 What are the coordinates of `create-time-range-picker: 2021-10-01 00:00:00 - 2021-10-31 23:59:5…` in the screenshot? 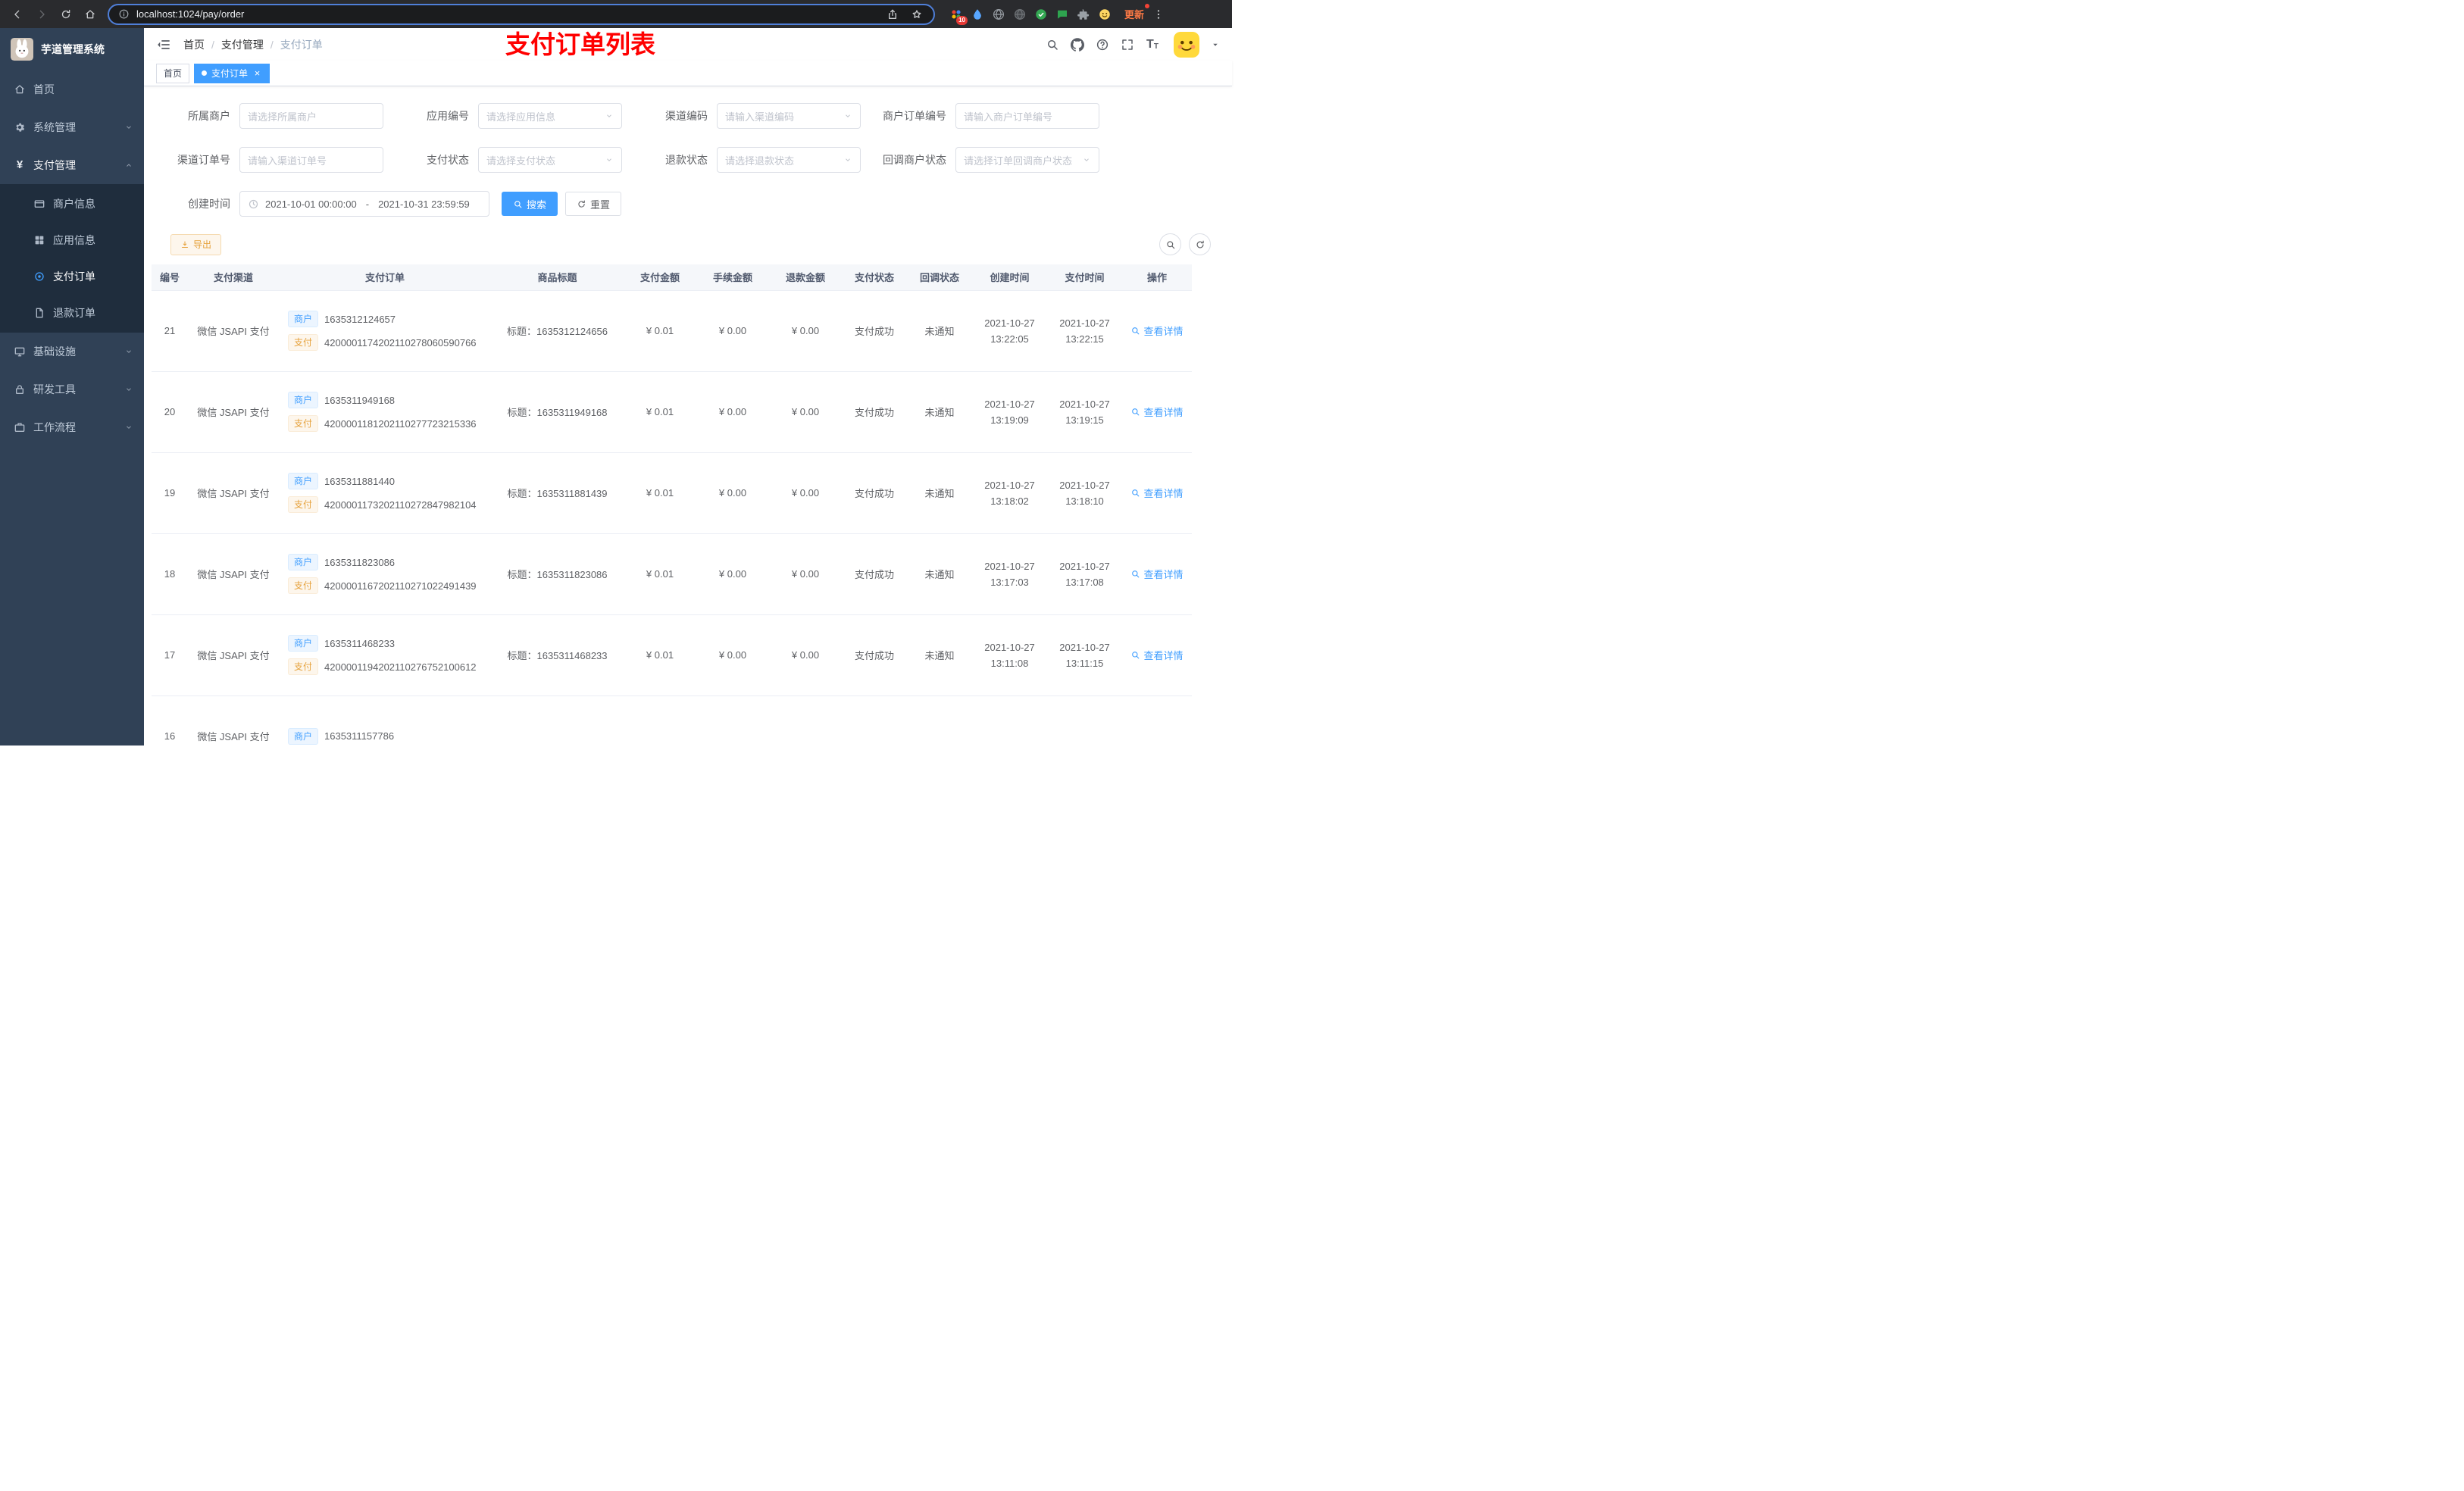 It's located at (364, 204).